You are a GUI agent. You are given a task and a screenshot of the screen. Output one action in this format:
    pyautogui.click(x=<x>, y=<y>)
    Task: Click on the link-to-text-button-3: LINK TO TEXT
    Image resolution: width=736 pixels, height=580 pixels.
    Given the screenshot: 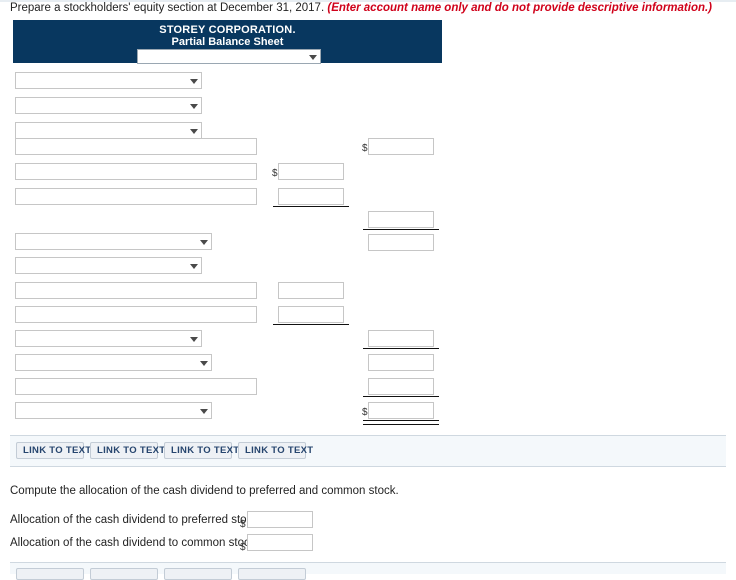 What is the action you would take?
    pyautogui.click(x=201, y=450)
    